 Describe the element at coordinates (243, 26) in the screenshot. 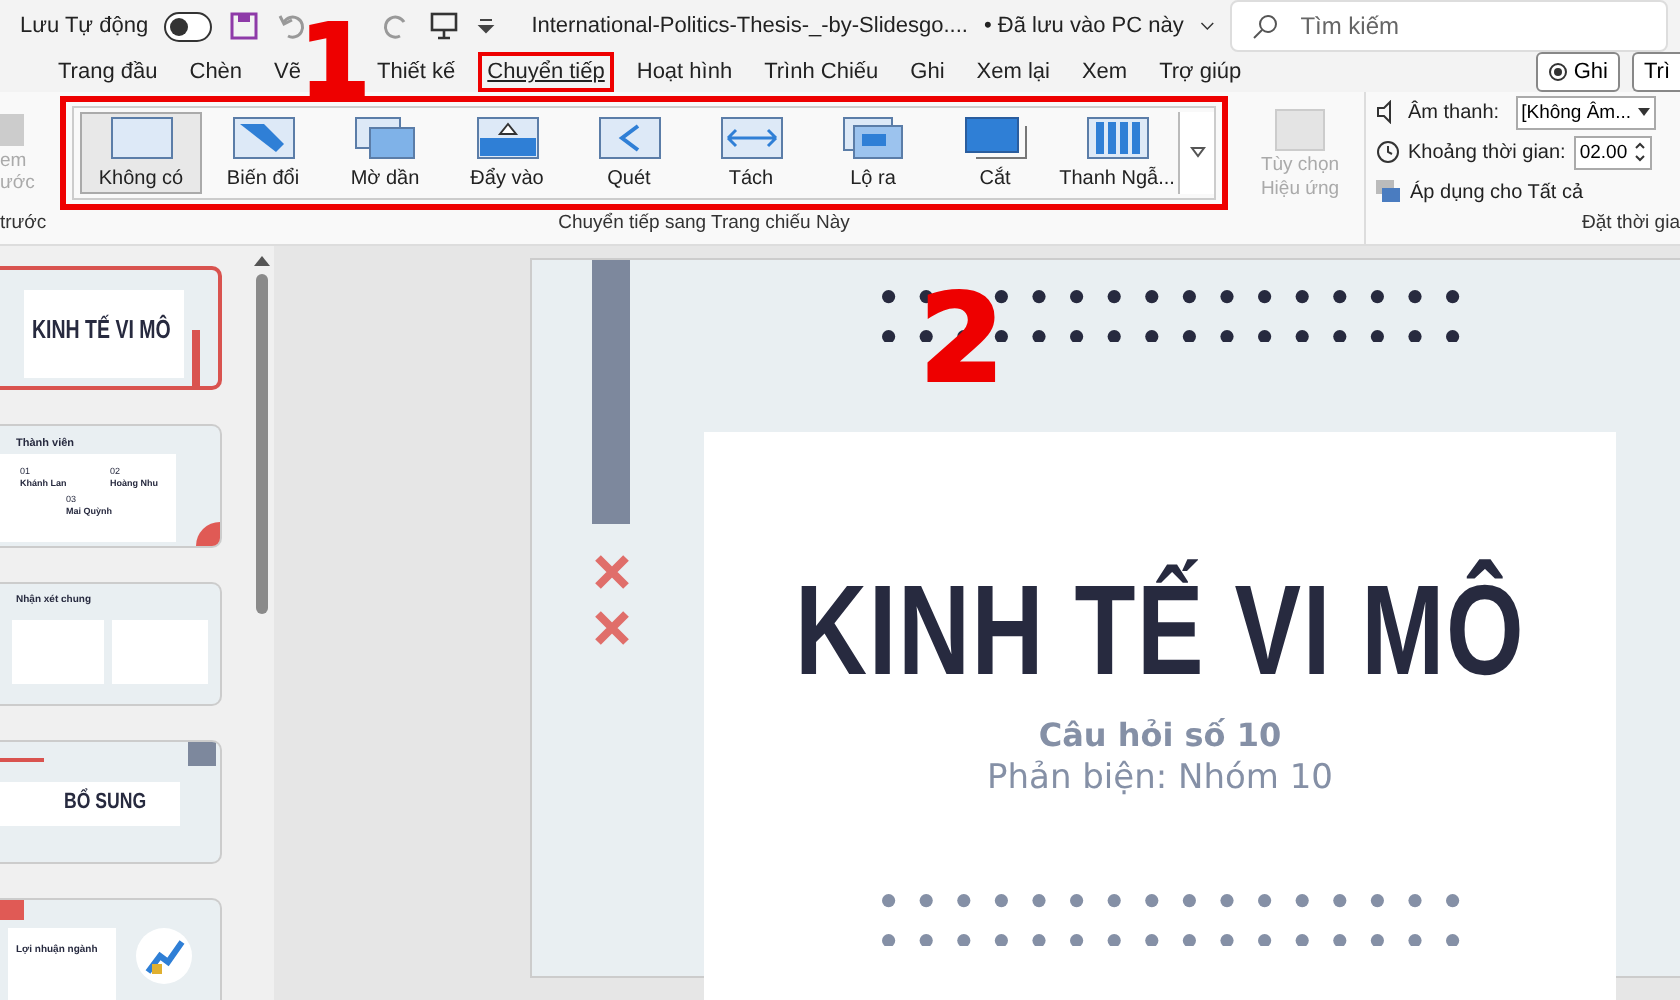

I see `save-icon` at that location.